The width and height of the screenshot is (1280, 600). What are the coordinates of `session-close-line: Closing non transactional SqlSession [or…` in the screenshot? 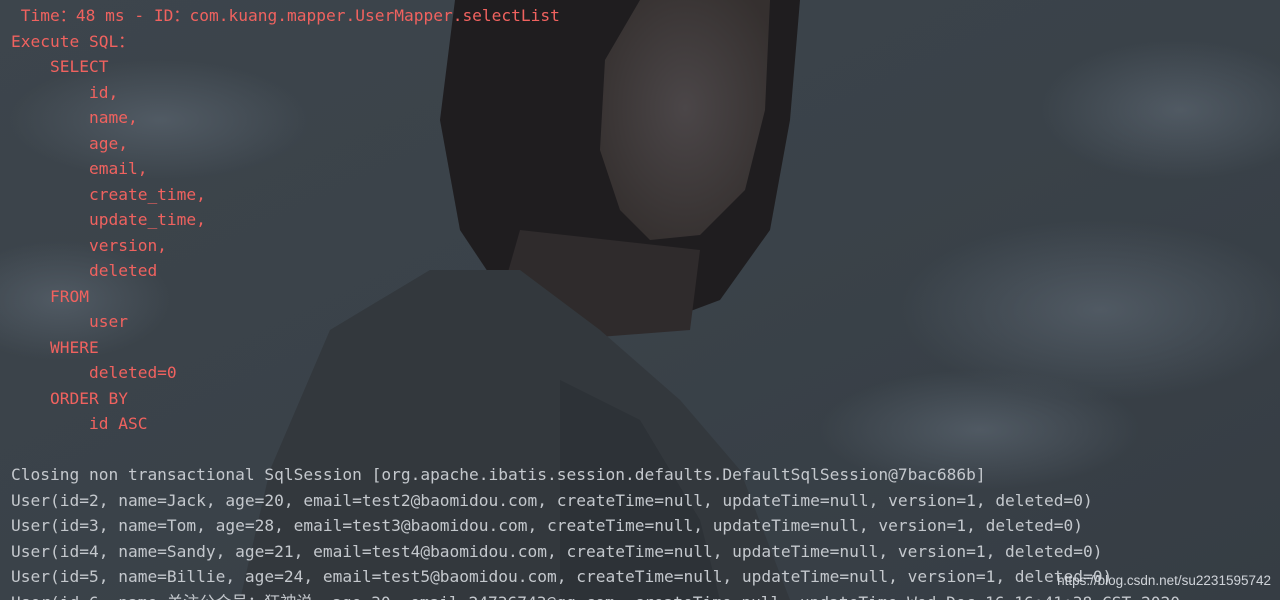 It's located at (498, 474).